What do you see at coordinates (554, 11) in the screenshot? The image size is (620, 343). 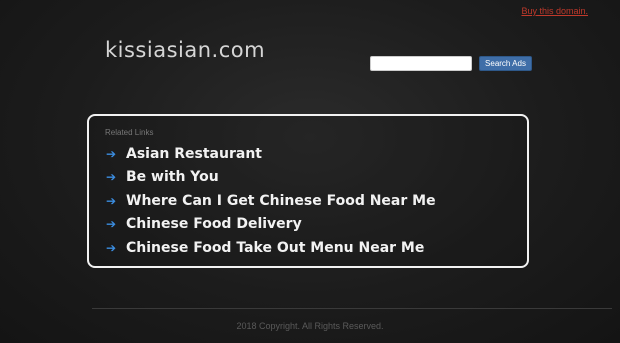 I see `buy-domain-link: Buy this domain.` at bounding box center [554, 11].